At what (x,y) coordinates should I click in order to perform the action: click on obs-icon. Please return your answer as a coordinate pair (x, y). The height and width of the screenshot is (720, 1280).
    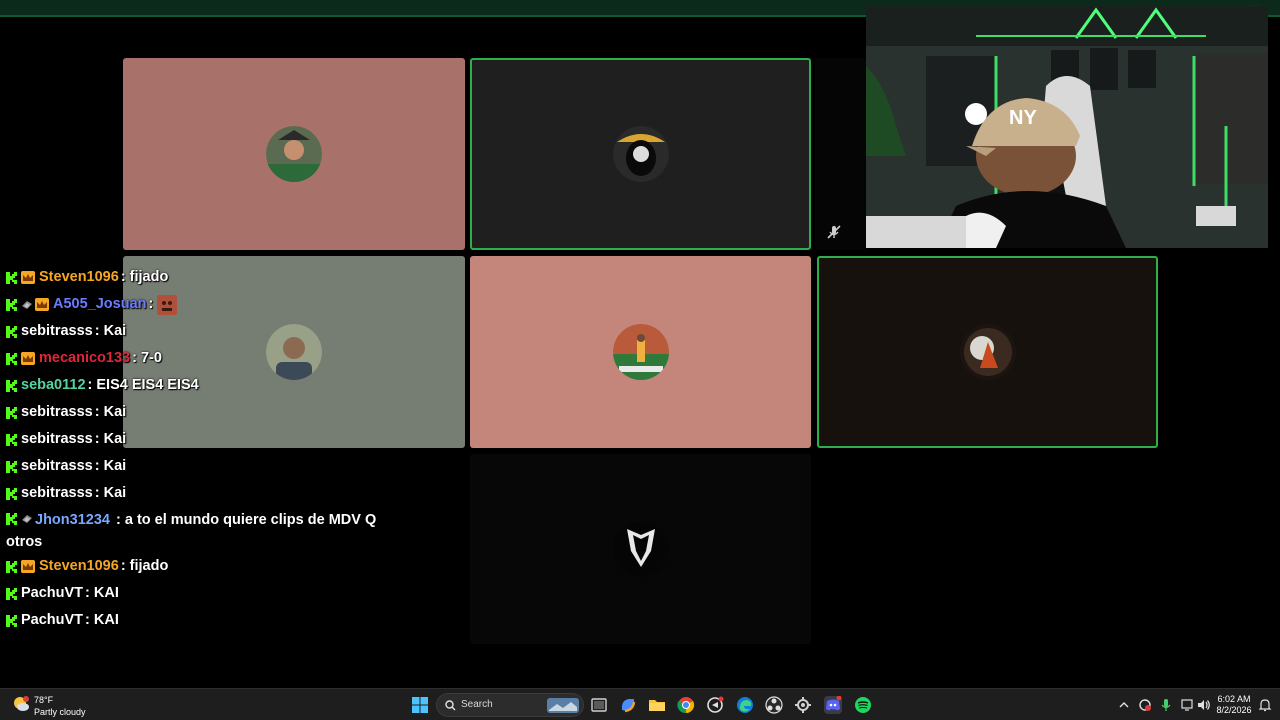
    Looking at the image, I should click on (774, 705).